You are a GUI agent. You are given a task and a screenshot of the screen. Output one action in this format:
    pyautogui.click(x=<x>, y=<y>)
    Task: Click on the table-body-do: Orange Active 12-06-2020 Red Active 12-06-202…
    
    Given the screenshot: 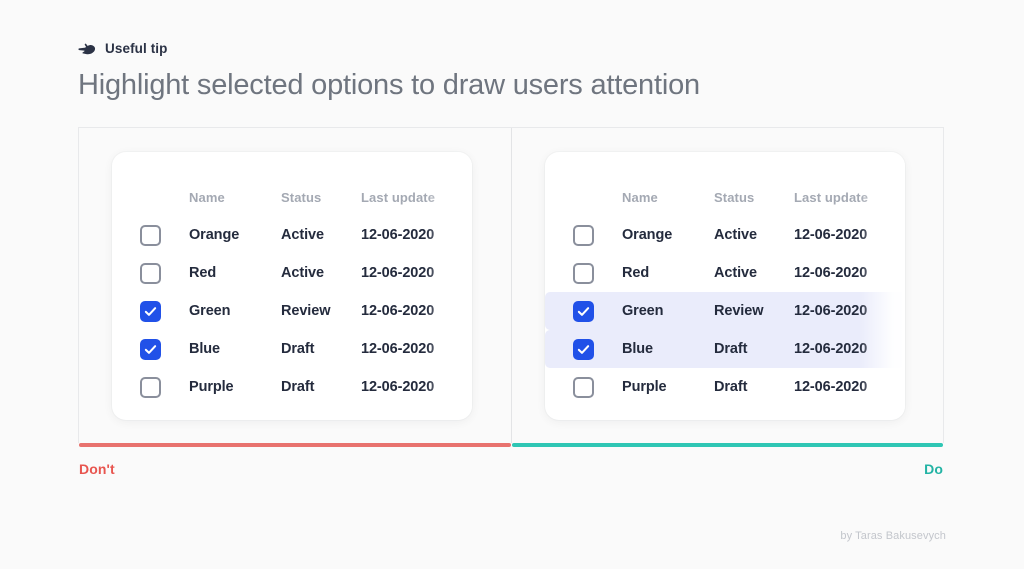 What is the action you would take?
    pyautogui.click(x=725, y=311)
    